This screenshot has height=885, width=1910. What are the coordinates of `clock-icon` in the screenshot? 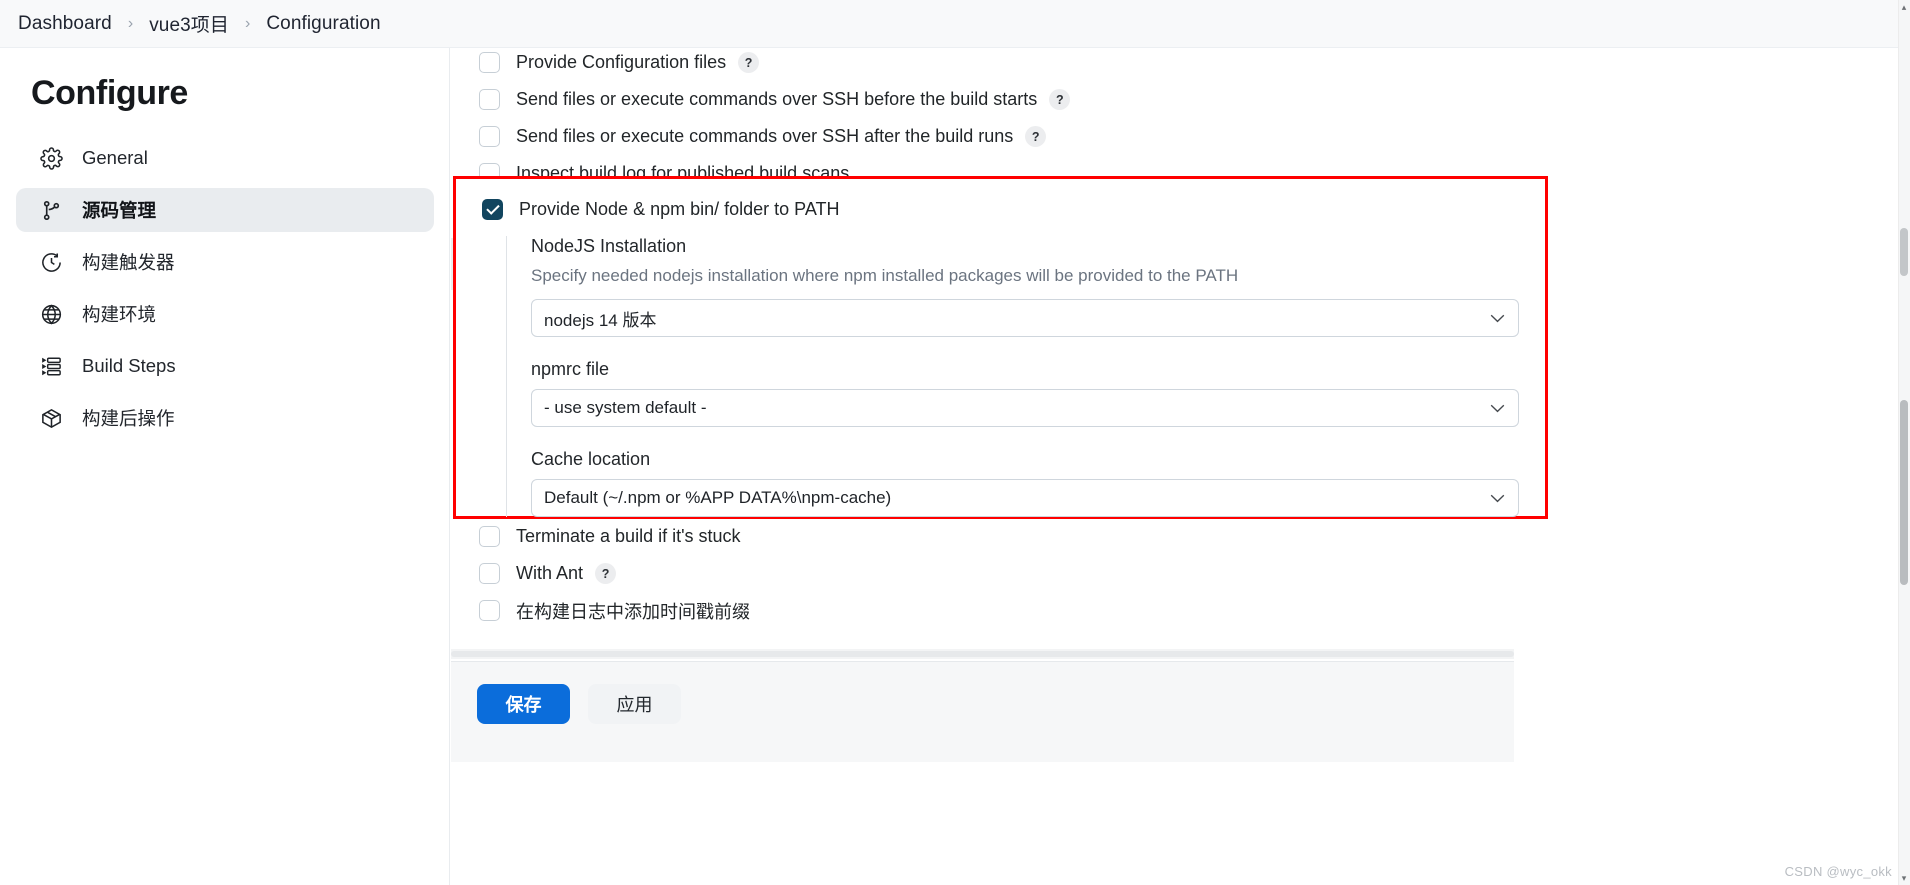 It's located at (51, 262).